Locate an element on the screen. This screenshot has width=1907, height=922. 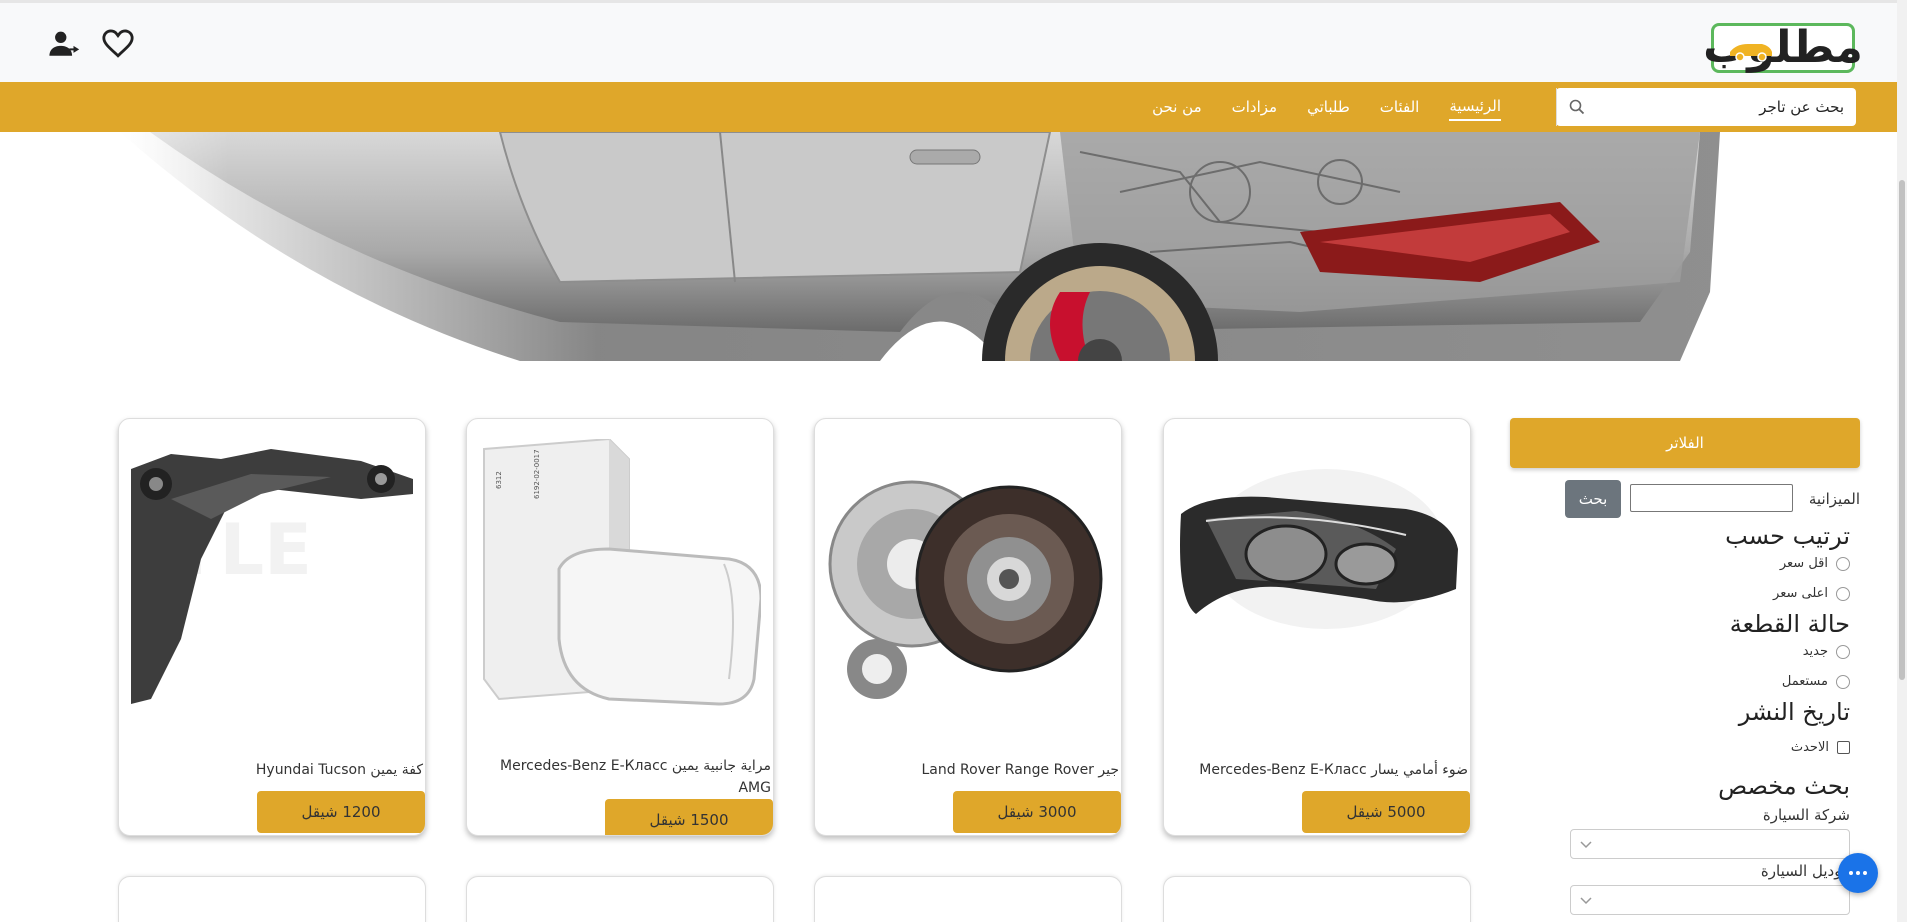
budget-search-button: بحث is located at coordinates (1593, 499).